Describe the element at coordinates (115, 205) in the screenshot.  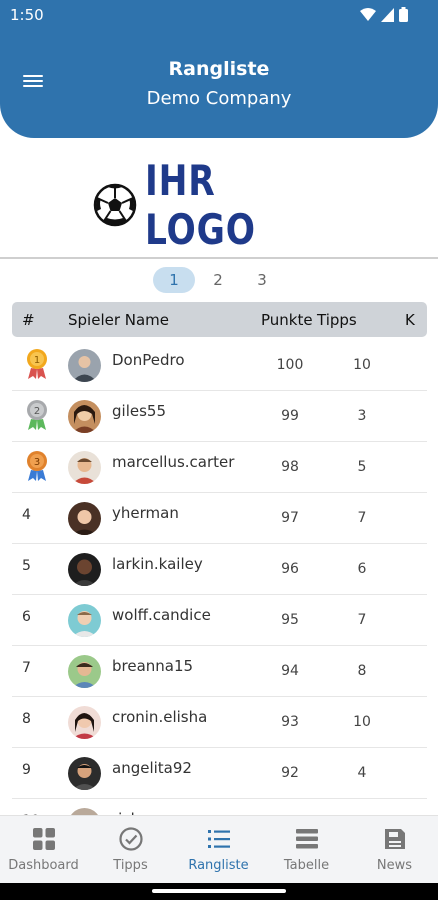
I see `soccer-ball-icon` at that location.